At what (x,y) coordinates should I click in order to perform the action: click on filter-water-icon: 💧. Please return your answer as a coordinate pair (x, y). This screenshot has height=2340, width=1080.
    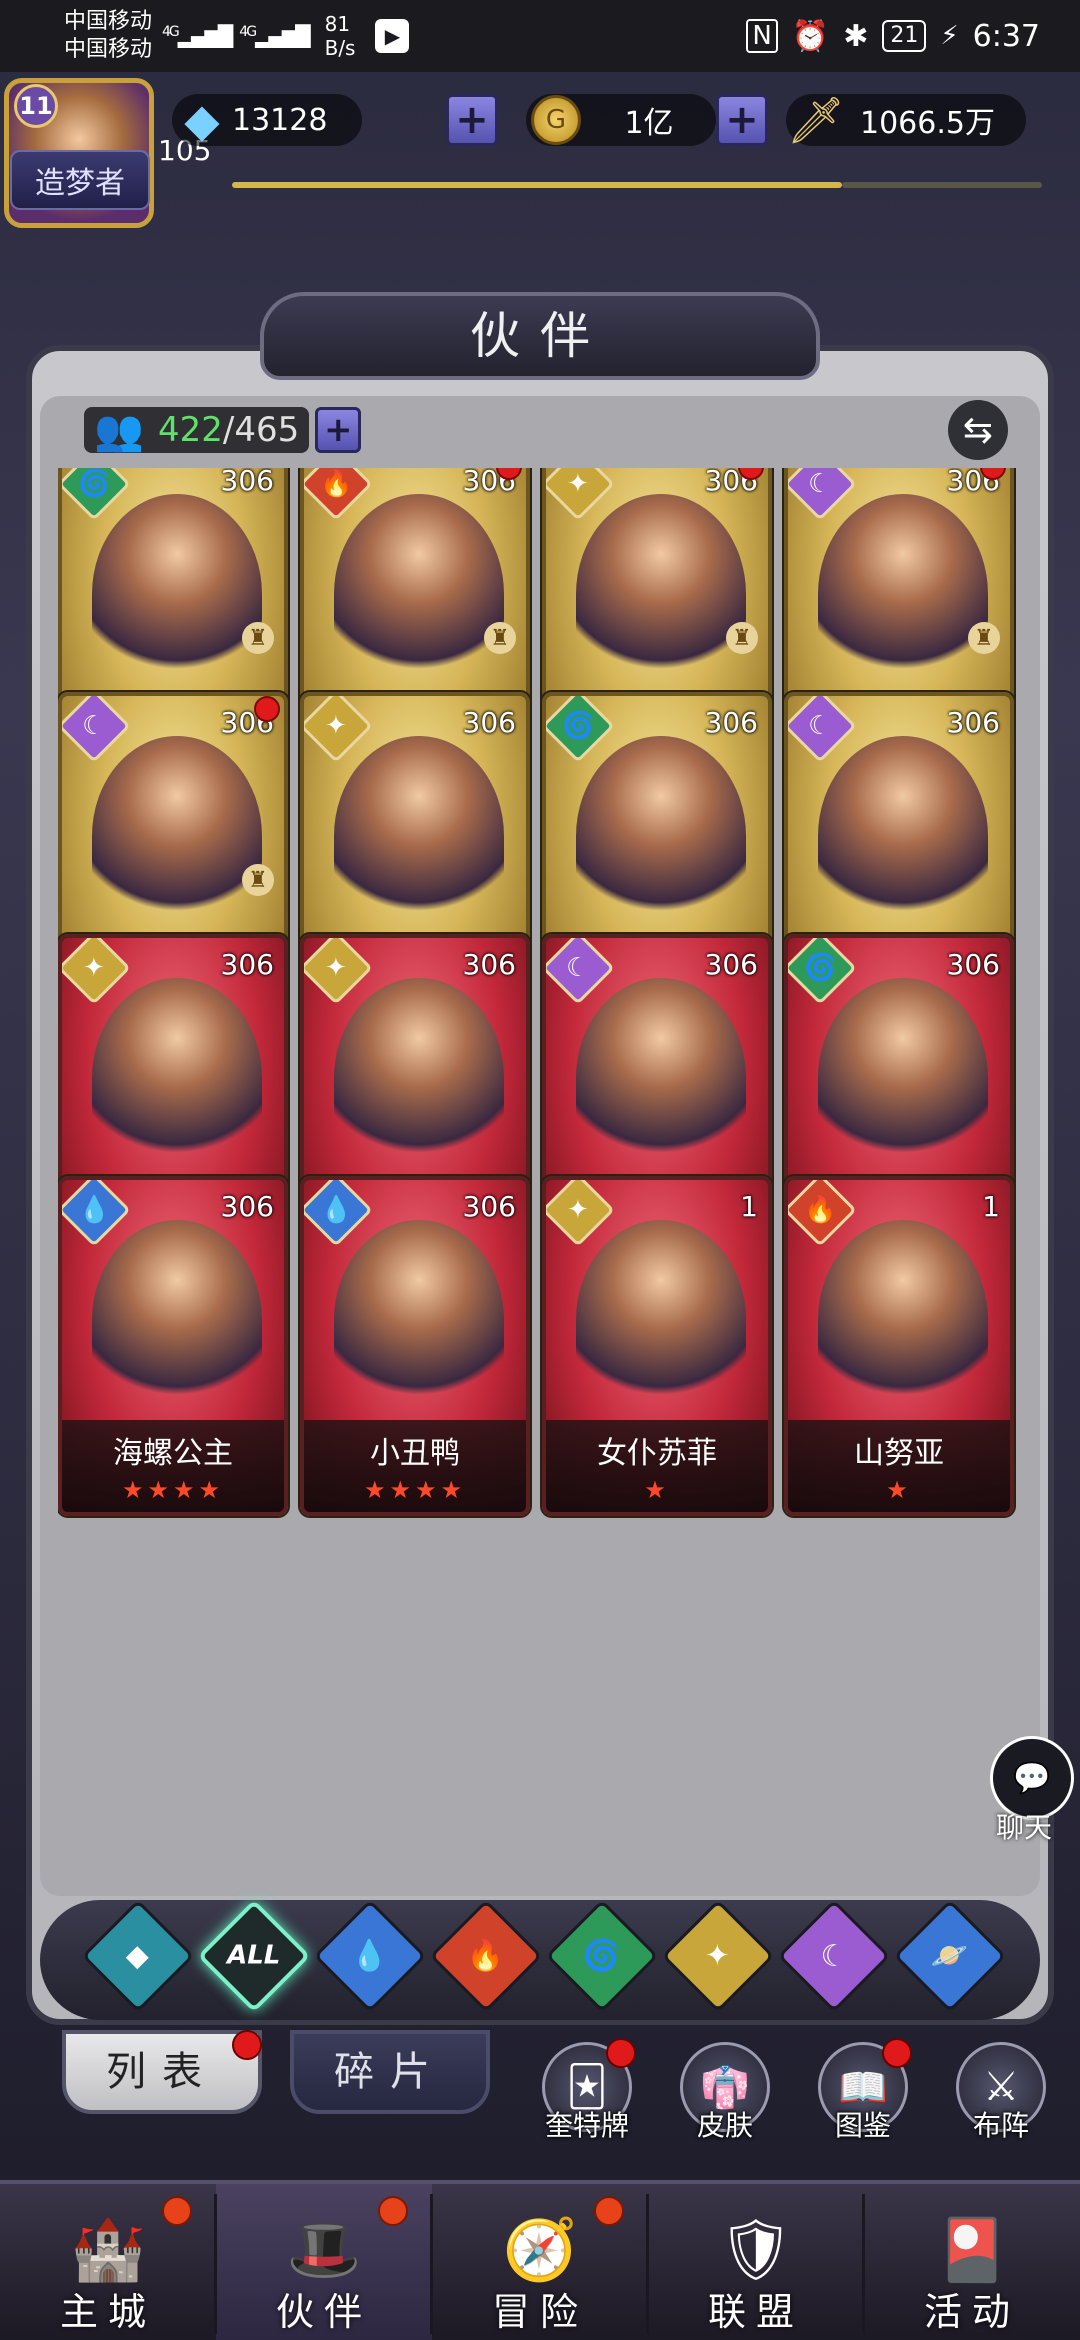
    Looking at the image, I should click on (370, 1956).